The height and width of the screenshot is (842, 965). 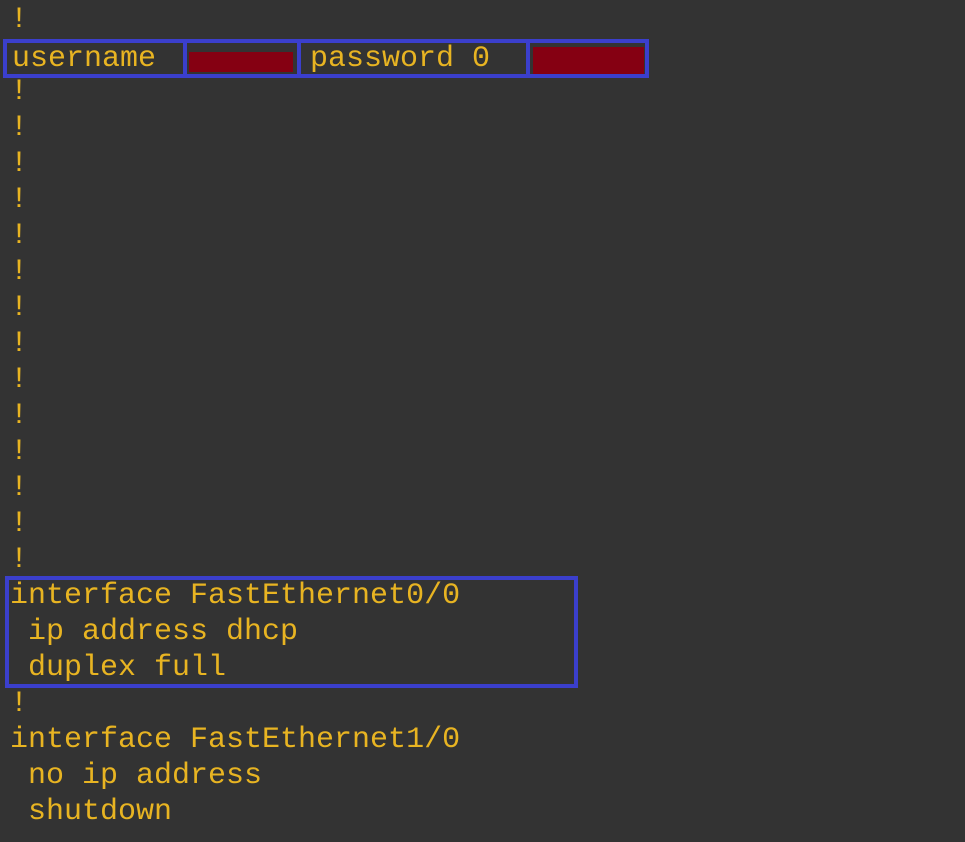 I want to click on interface-fa00-ip-line: ip address dhcp, so click(x=154, y=632).